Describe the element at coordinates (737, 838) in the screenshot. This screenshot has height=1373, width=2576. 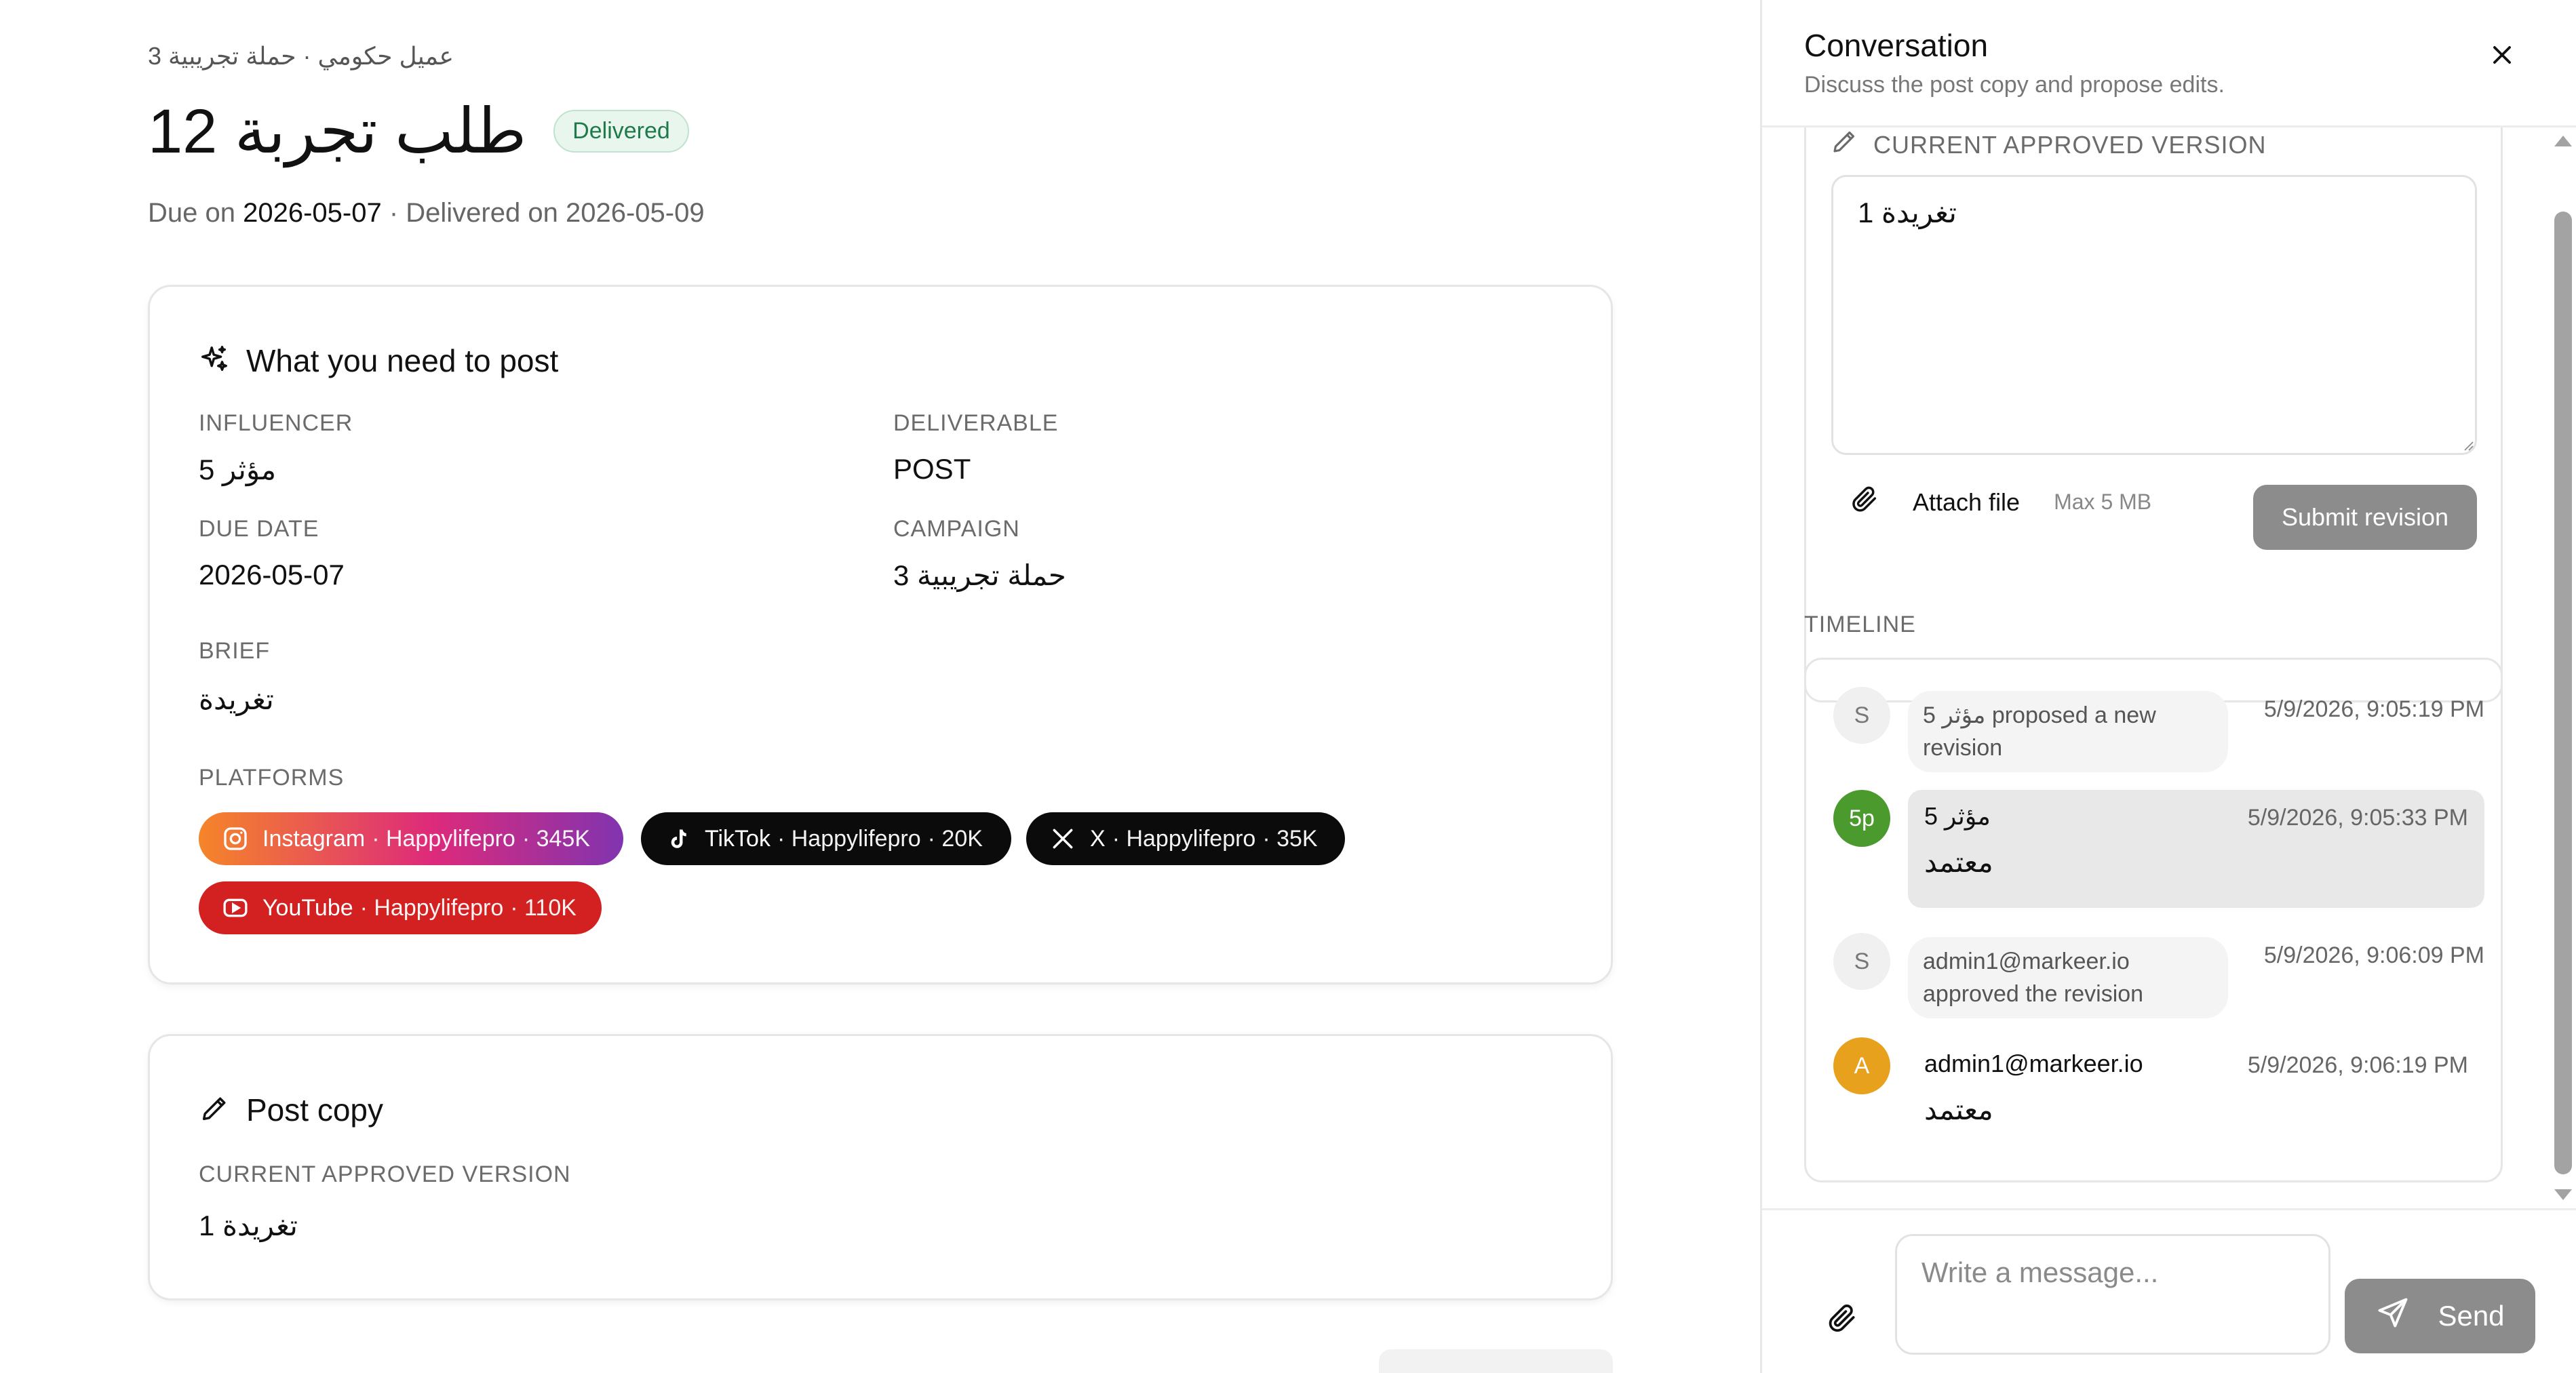
I see `platform-name: TikTok` at that location.